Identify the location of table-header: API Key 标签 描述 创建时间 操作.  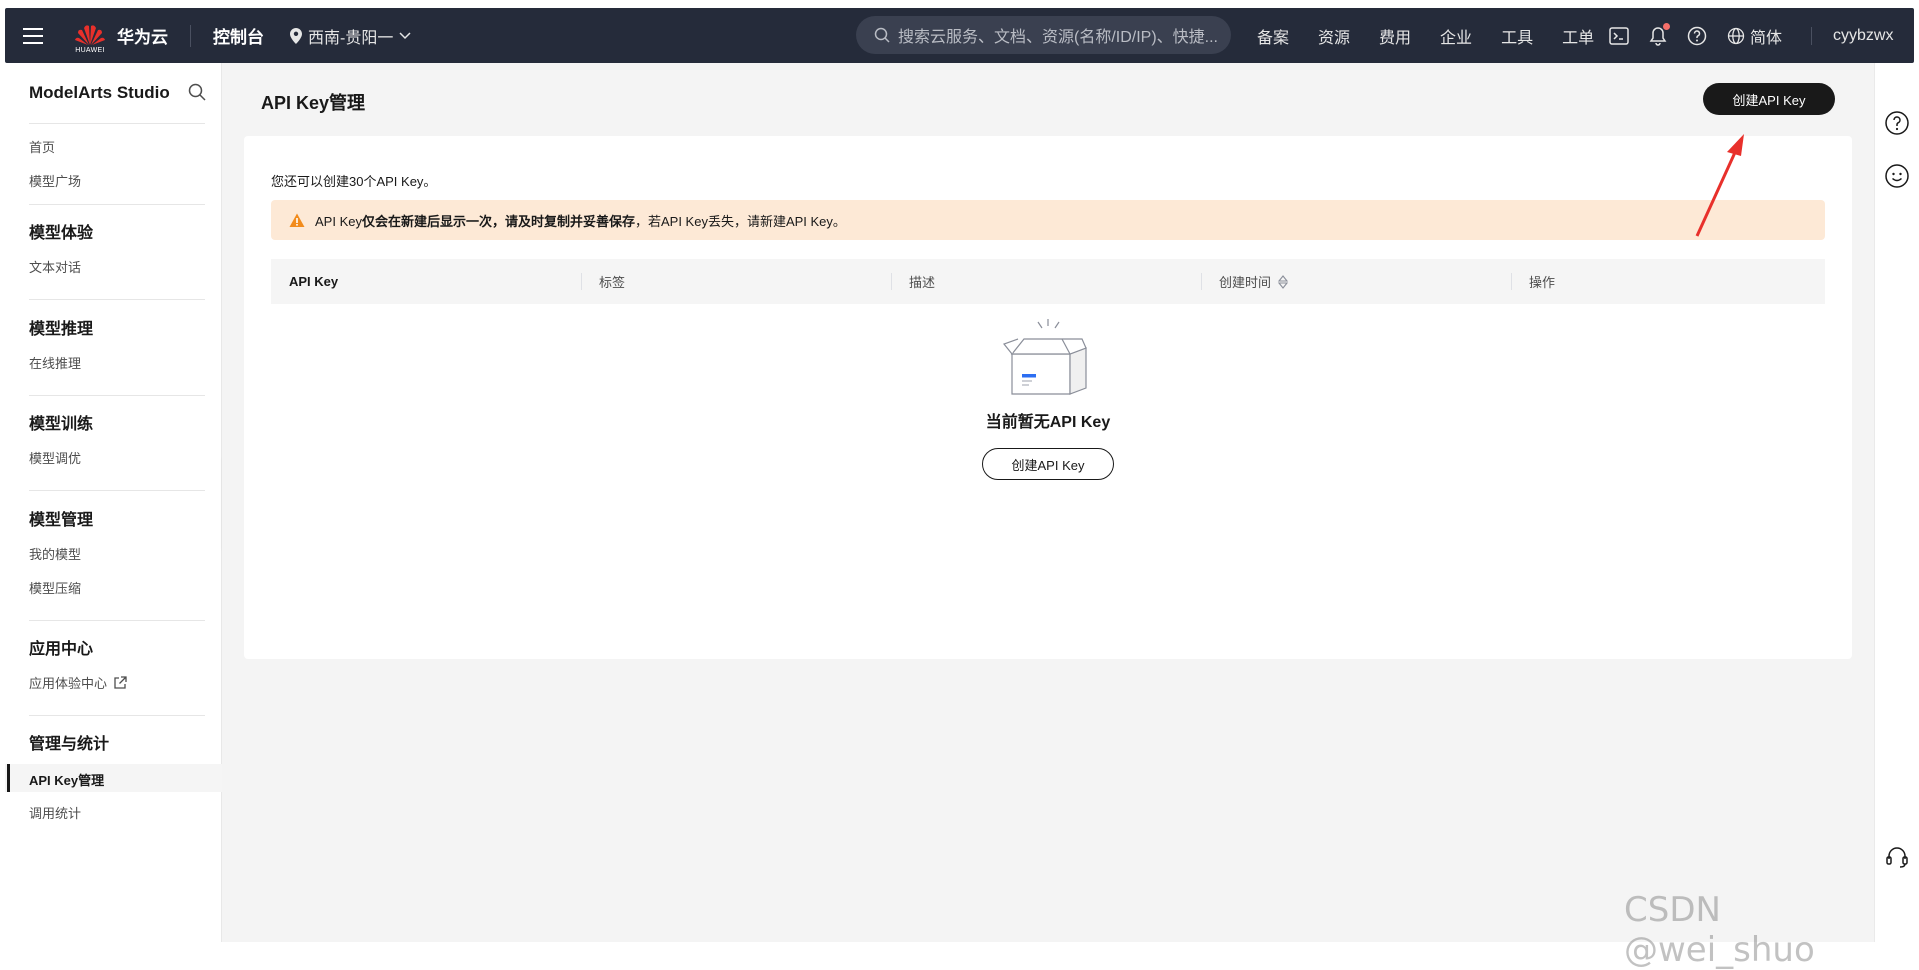
(1048, 281).